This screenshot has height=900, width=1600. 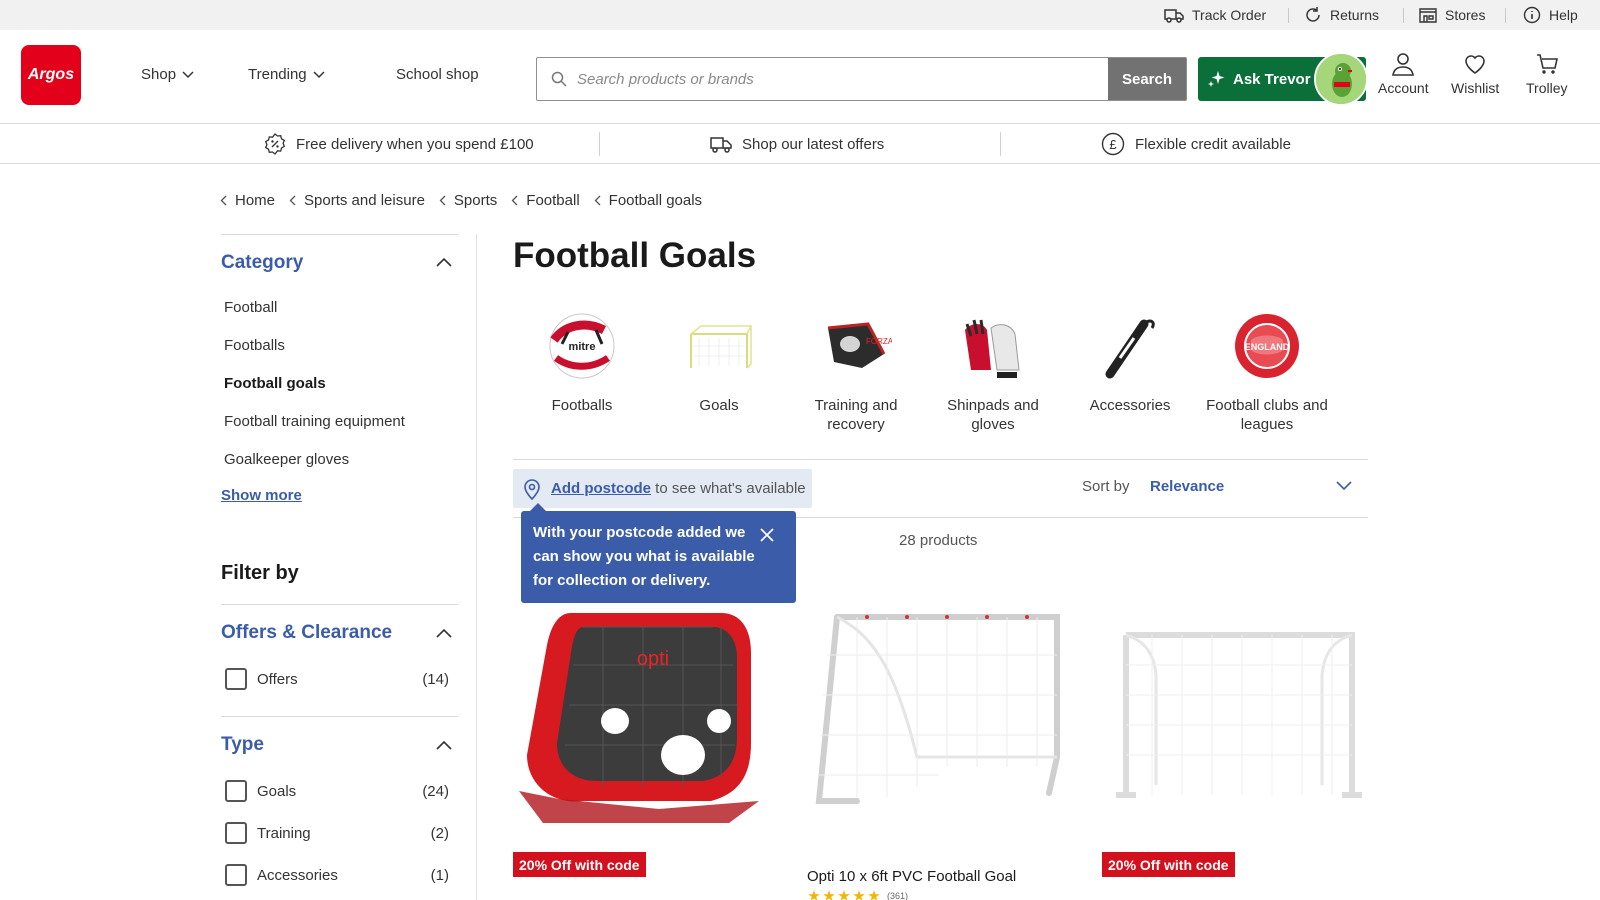 What do you see at coordinates (721, 347) in the screenshot?
I see `goal-image` at bounding box center [721, 347].